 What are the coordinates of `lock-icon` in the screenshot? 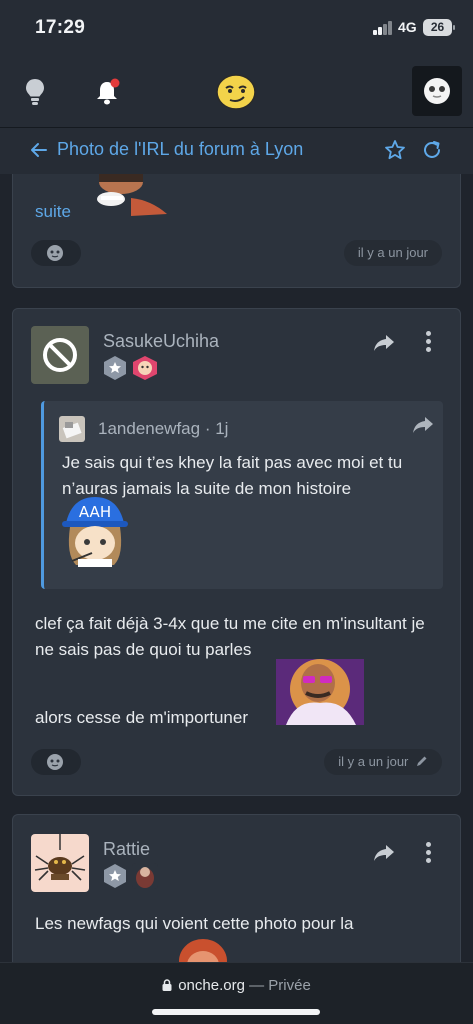 It's located at (167, 985).